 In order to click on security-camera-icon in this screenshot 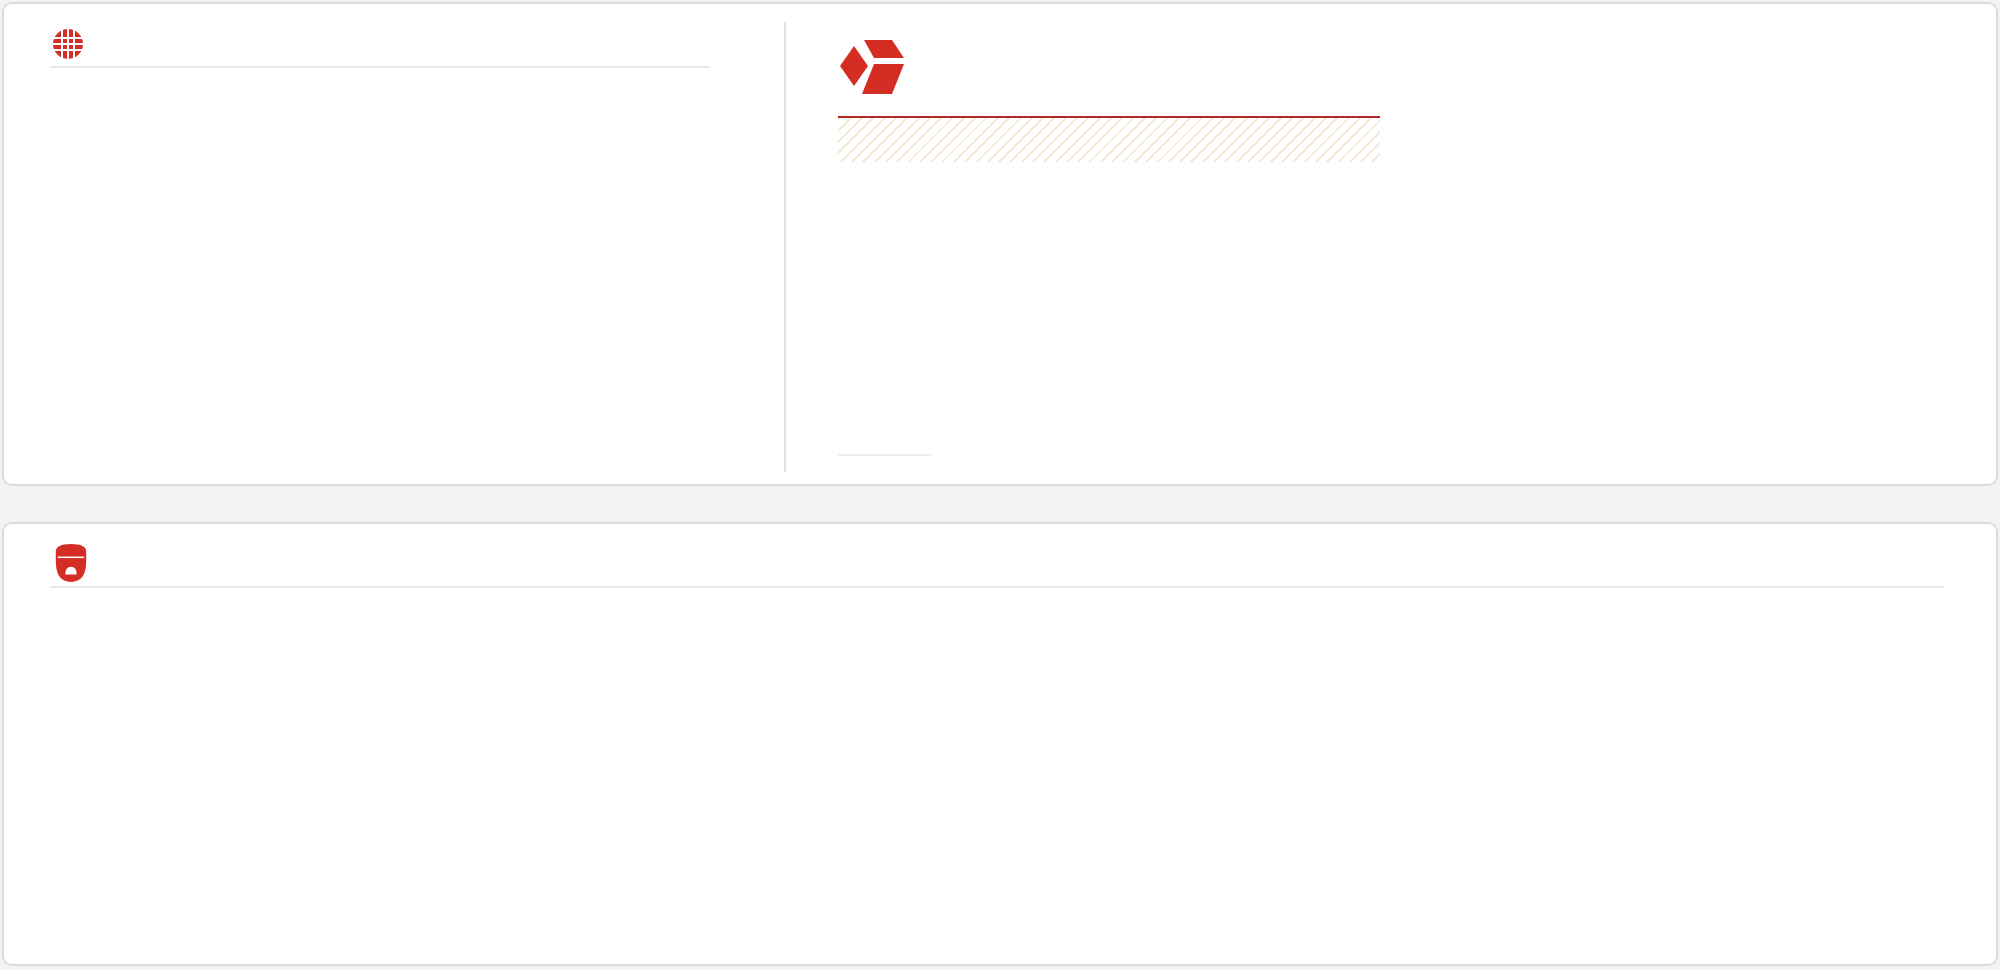, I will do `click(71, 562)`.